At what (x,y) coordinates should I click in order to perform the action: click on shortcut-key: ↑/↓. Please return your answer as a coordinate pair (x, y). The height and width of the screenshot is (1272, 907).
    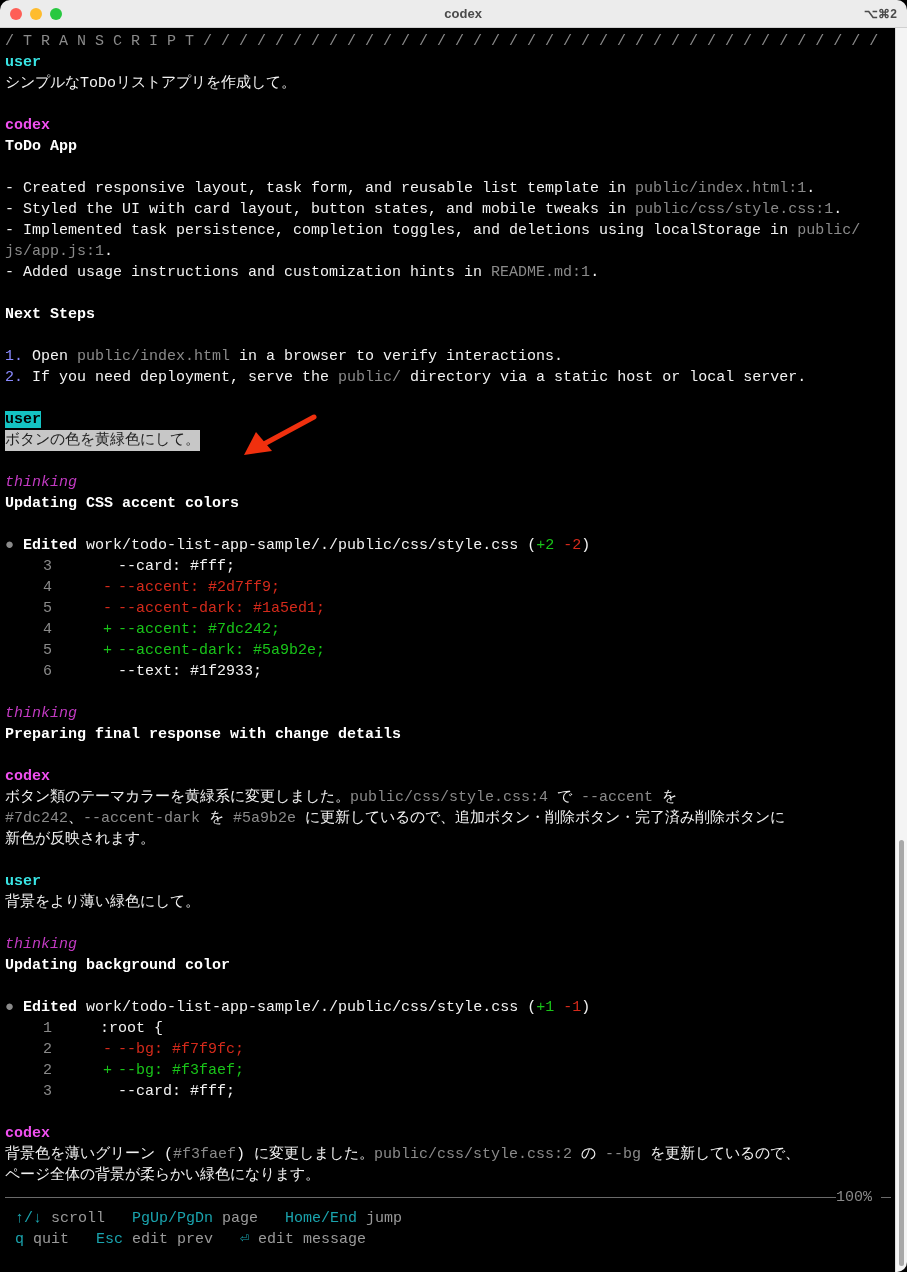
    Looking at the image, I should click on (28, 1218).